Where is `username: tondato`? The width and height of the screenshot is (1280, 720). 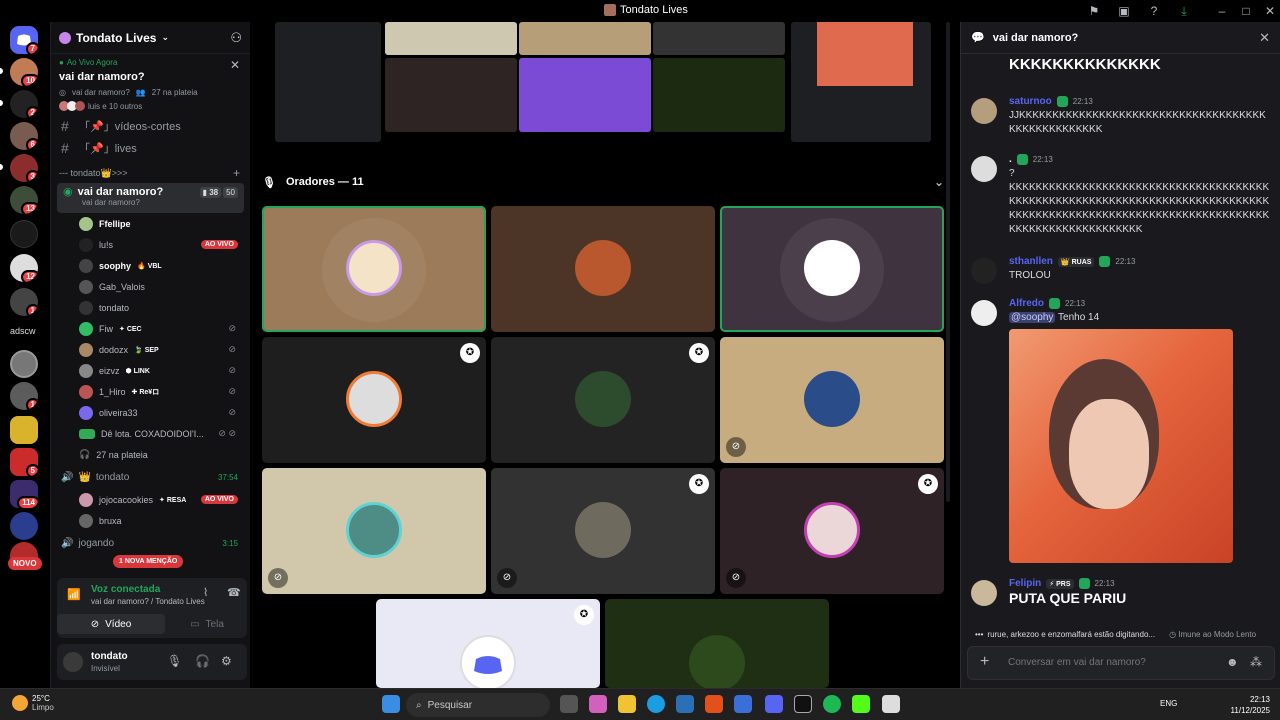
username: tondato is located at coordinates (109, 656).